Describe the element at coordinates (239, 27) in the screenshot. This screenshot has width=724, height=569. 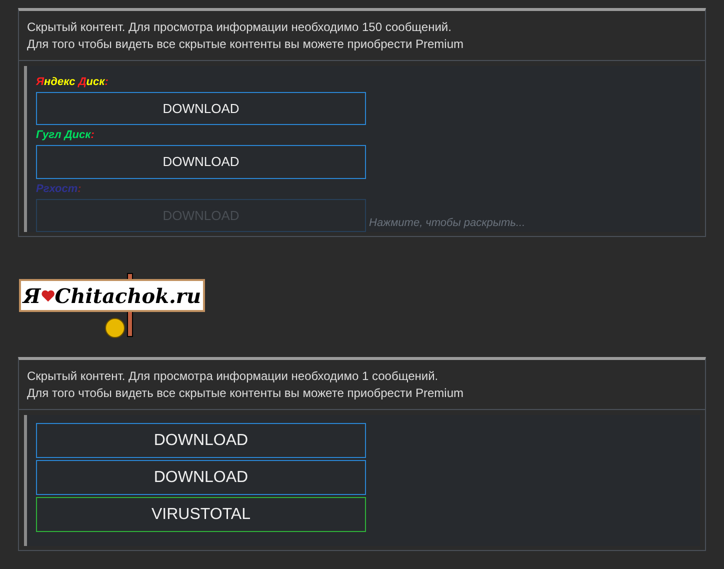
I see `notice-text: Скрытый контент. Для просмотра информации необходимо 150 сообщений.` at that location.